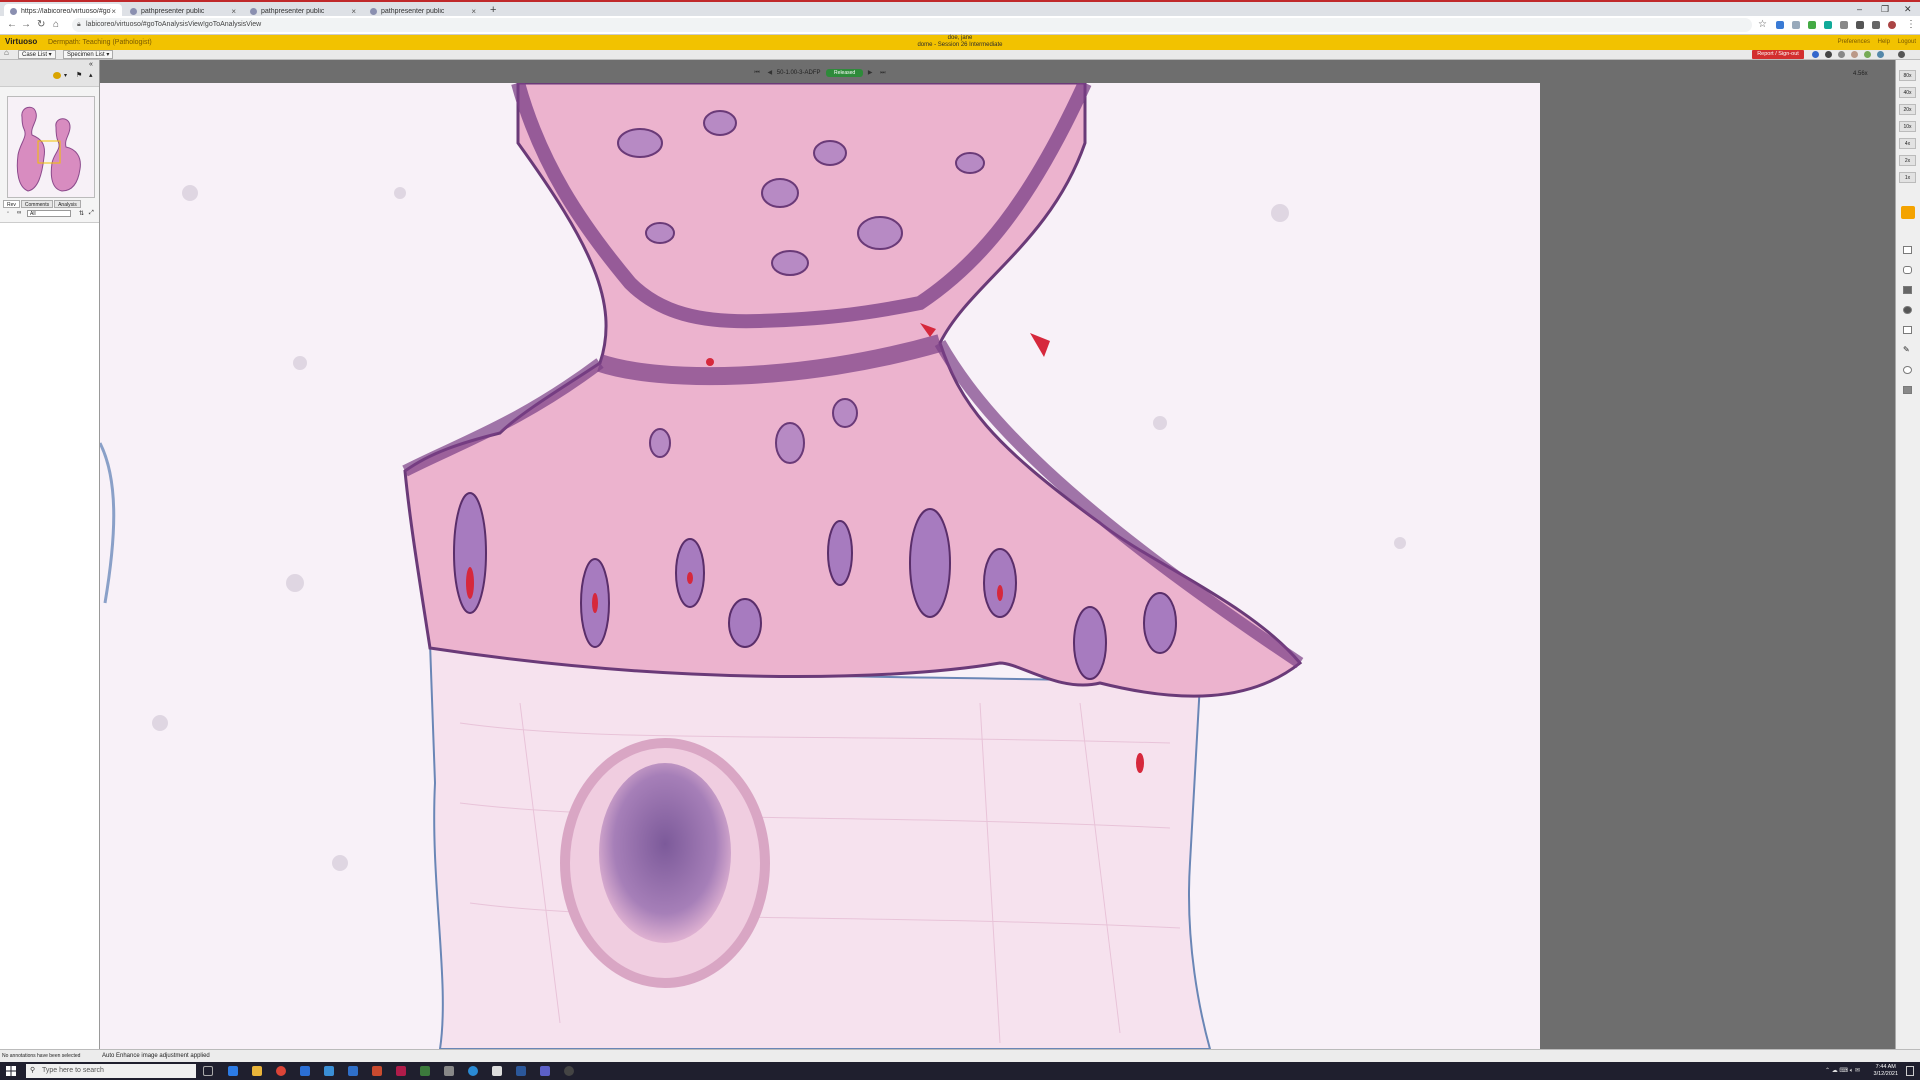  Describe the element at coordinates (305, 1071) in the screenshot. I see `outlook-icon` at that location.